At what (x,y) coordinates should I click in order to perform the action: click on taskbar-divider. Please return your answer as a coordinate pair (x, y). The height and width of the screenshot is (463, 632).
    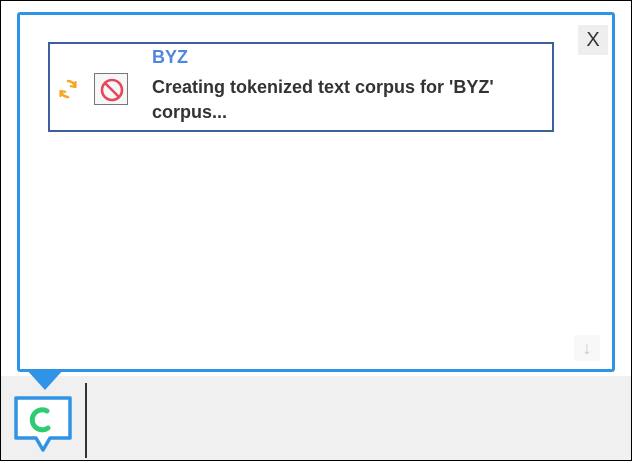
    Looking at the image, I should click on (86, 420).